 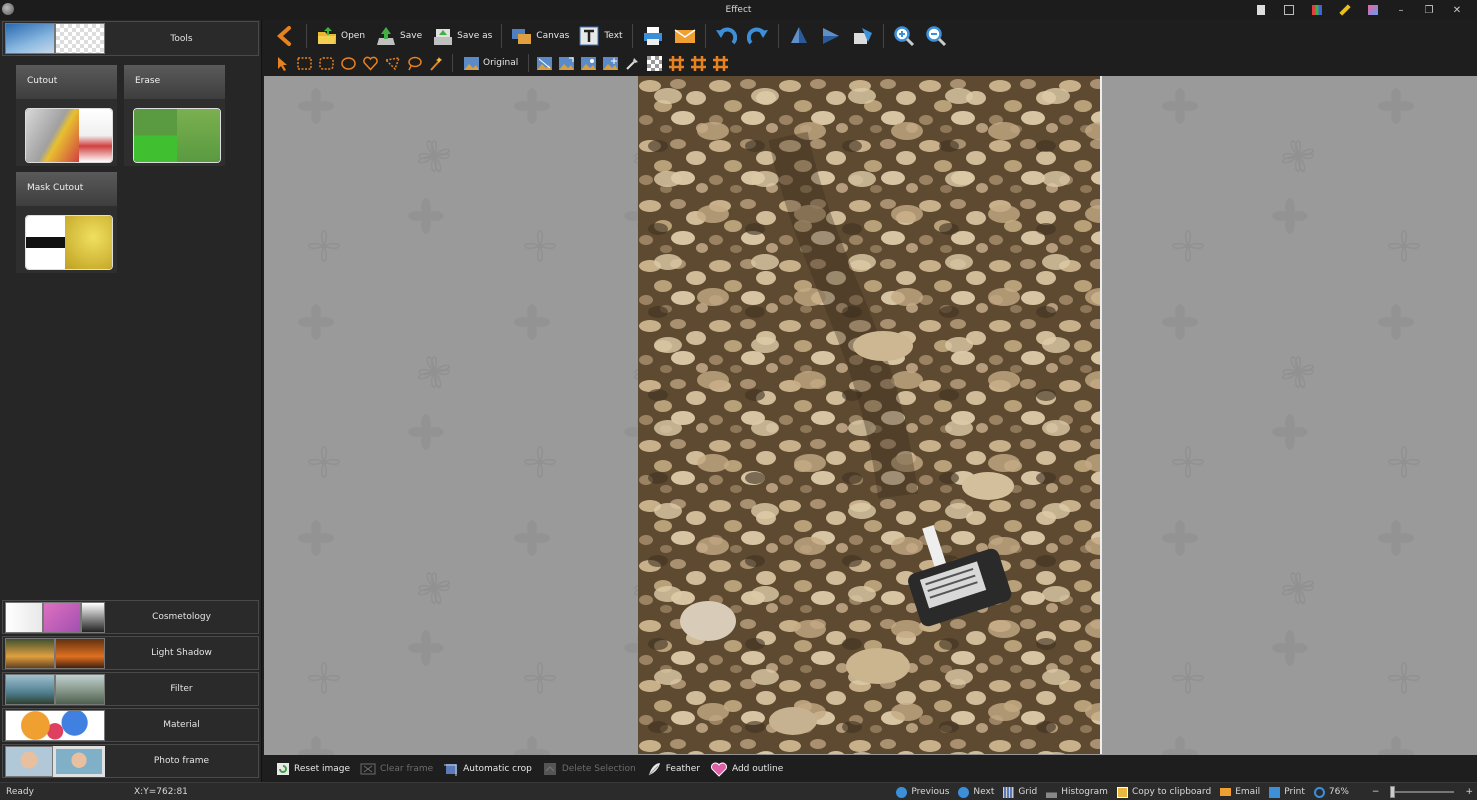 What do you see at coordinates (1345, 10) in the screenshot?
I see `pen-icon` at bounding box center [1345, 10].